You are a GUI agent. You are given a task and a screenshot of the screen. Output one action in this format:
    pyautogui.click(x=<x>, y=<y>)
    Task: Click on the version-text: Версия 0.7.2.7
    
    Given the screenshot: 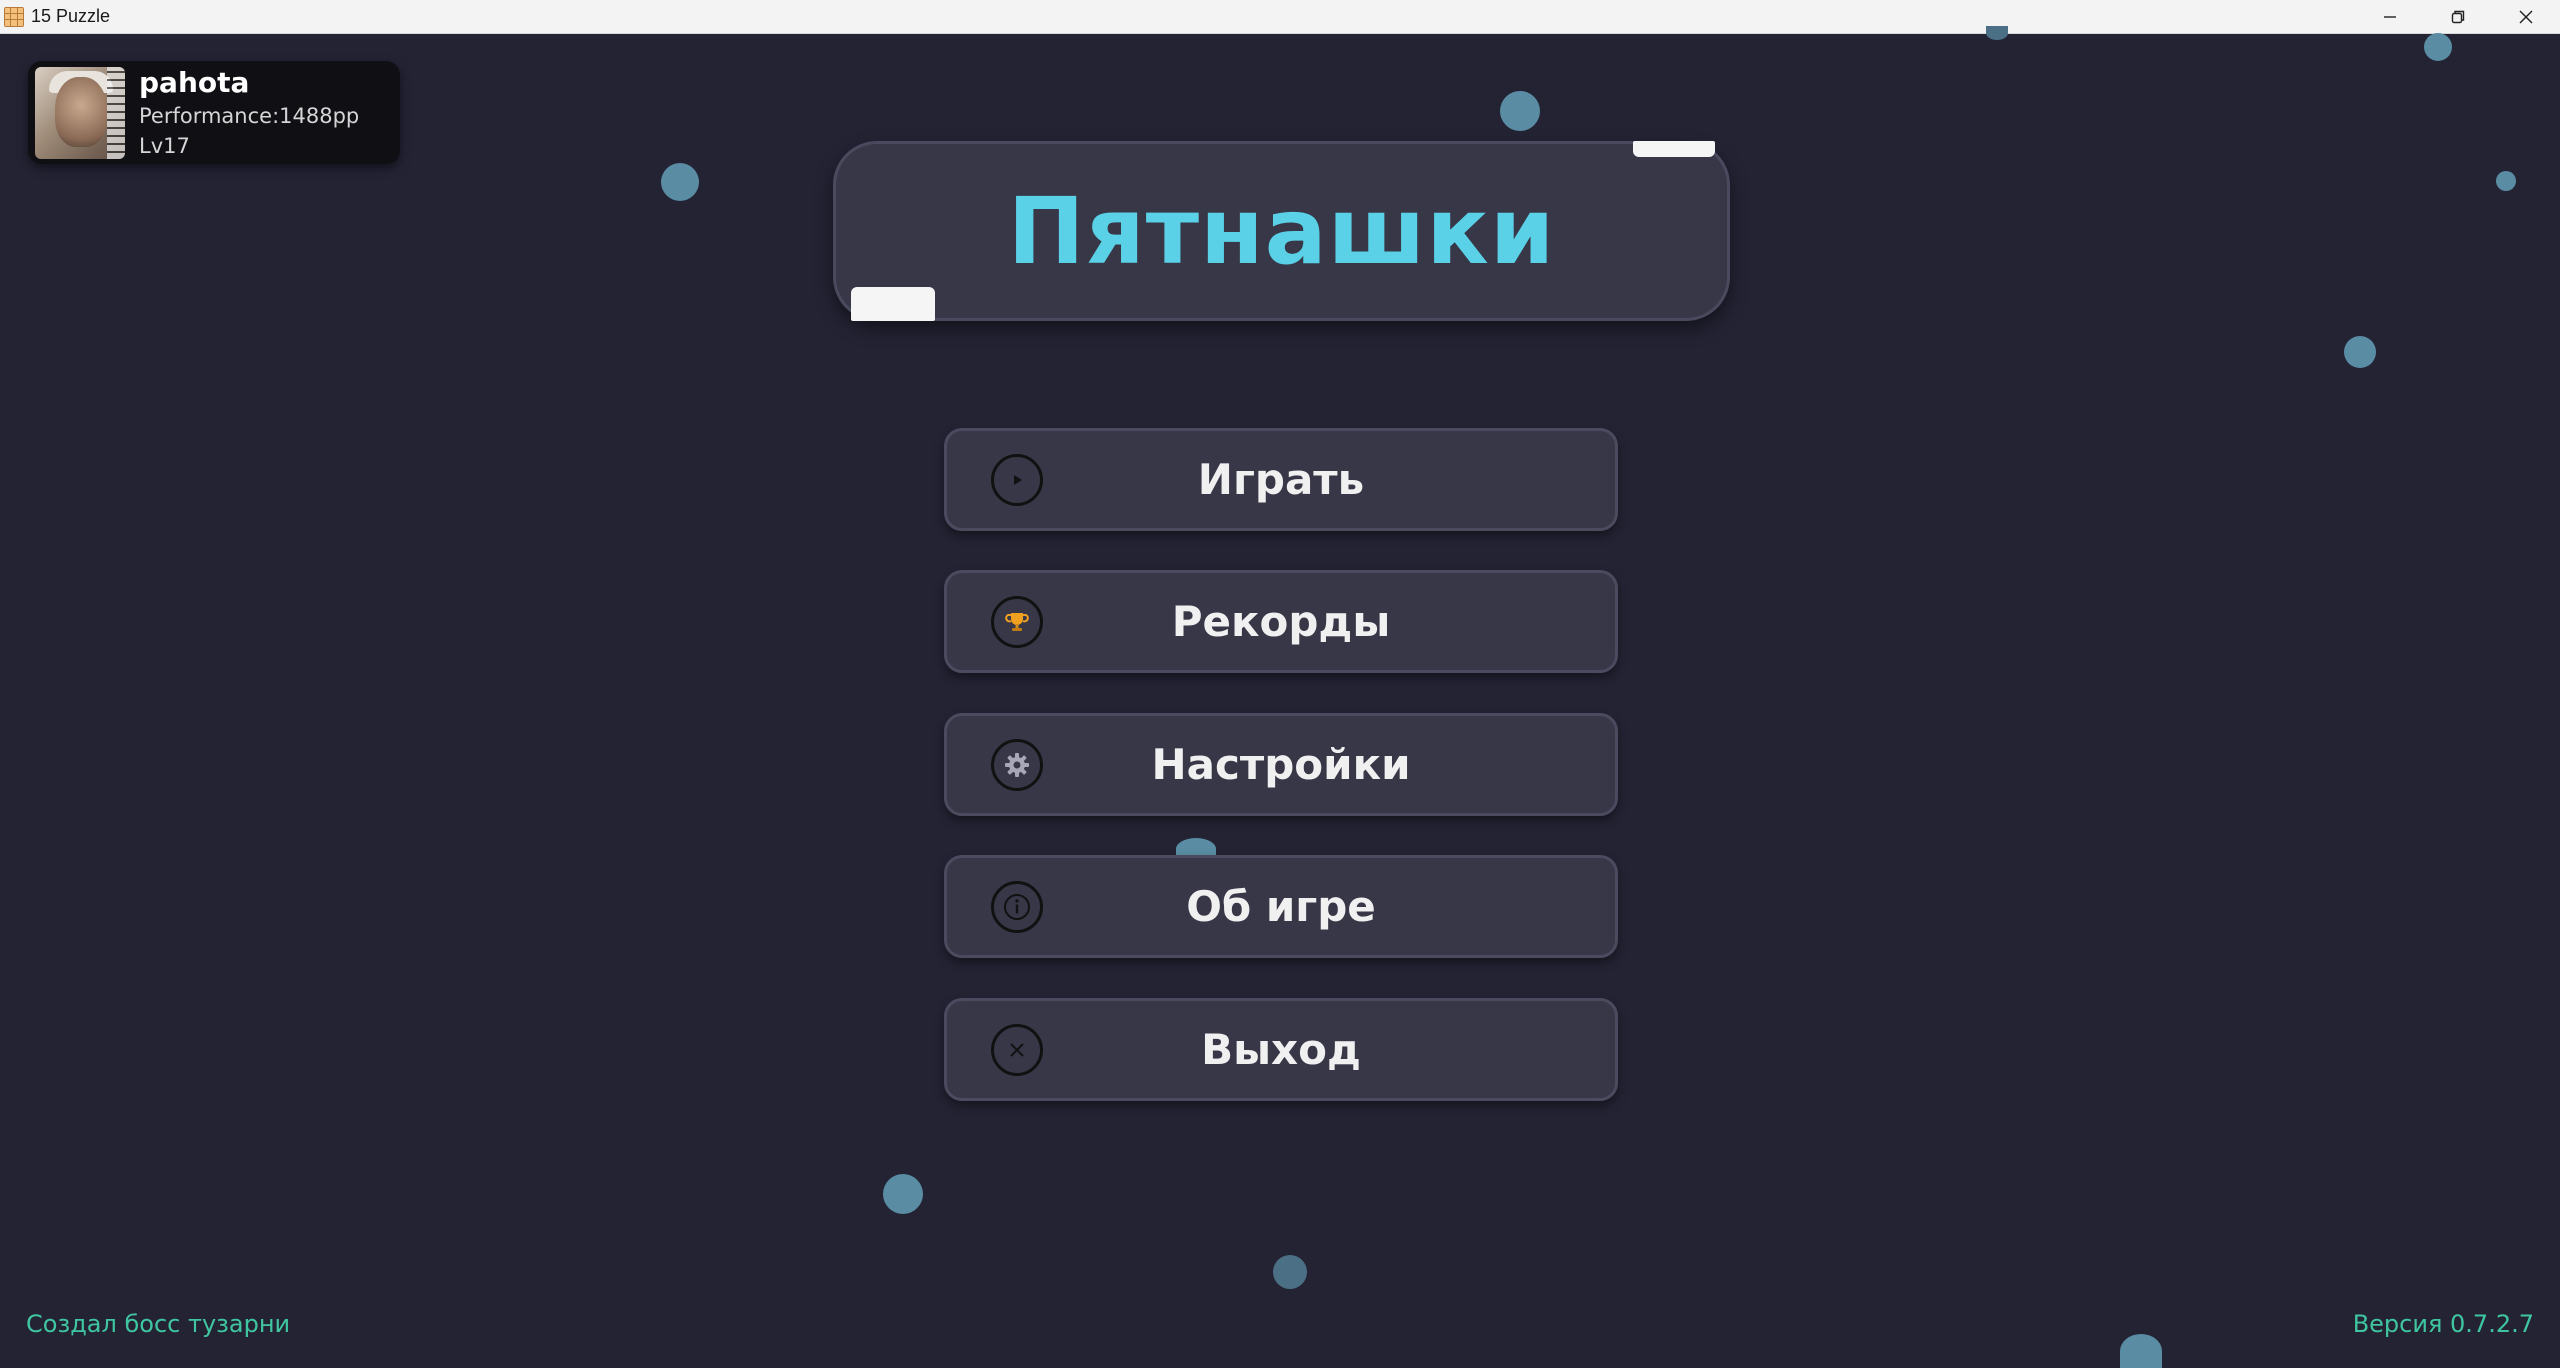 What is the action you would take?
    pyautogui.click(x=2443, y=1324)
    